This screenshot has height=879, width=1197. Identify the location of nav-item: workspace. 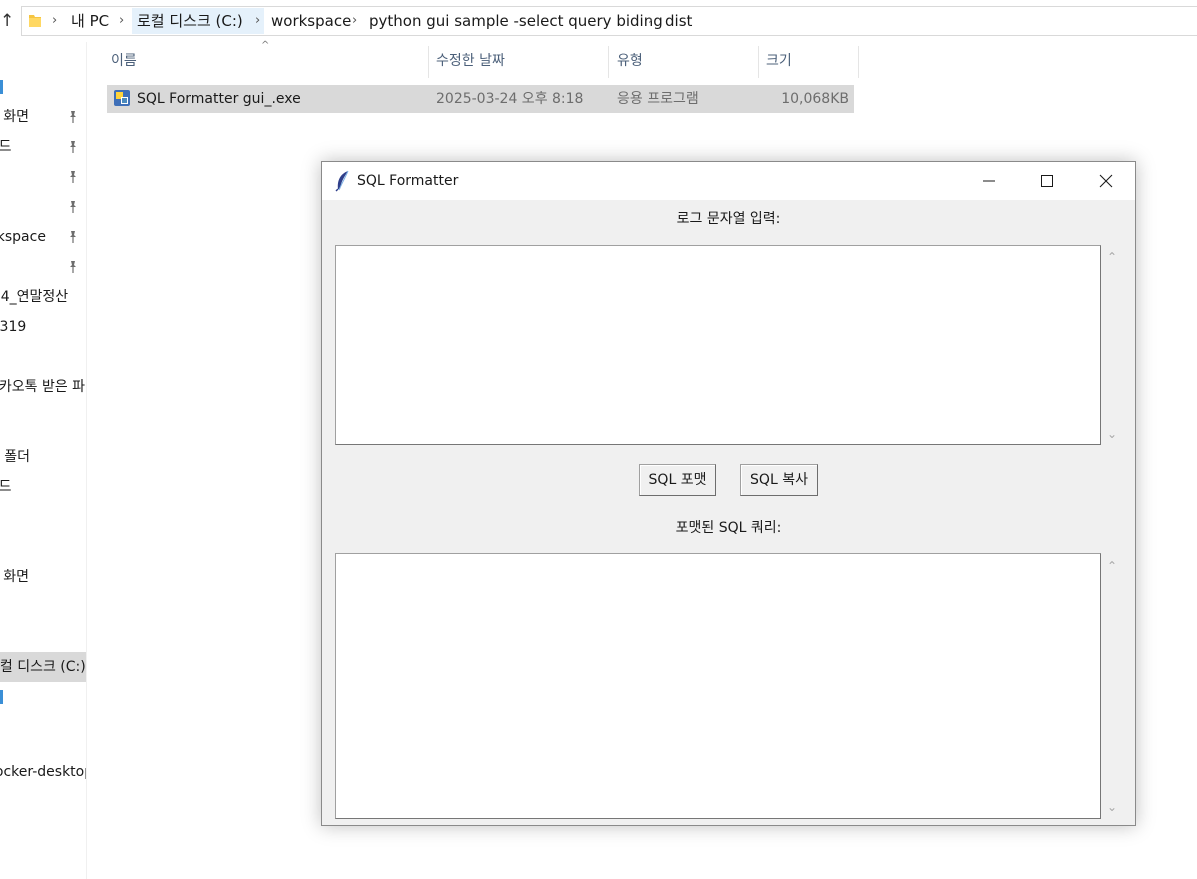
(43, 237).